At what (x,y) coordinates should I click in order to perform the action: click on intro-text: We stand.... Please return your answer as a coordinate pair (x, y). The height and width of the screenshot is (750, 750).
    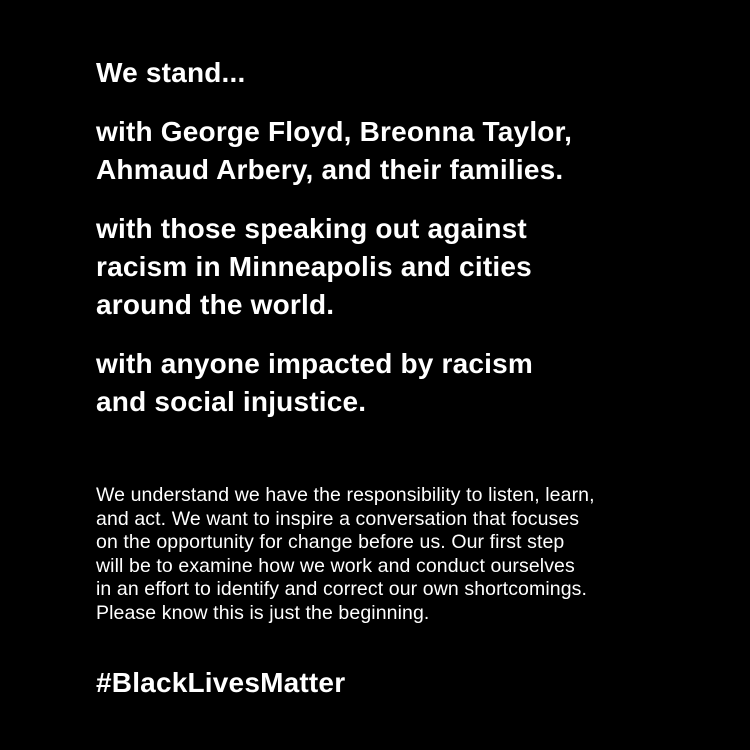
    Looking at the image, I should click on (171, 72).